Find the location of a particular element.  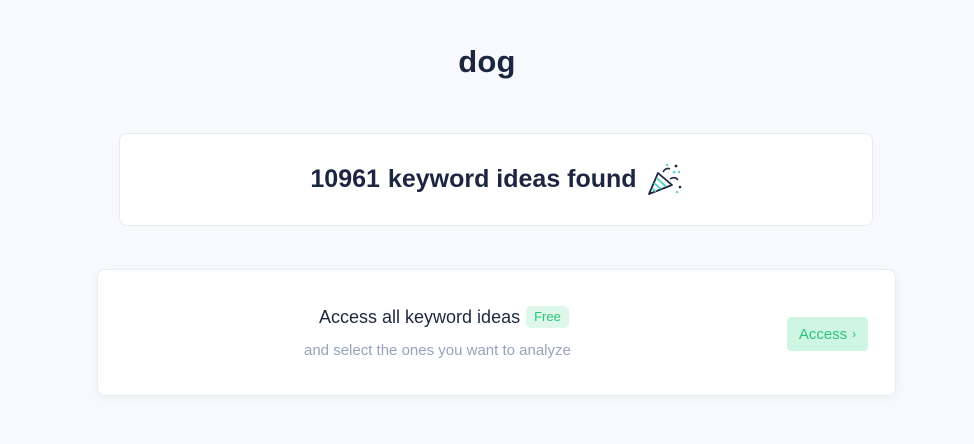

page-title: dog is located at coordinates (487, 61).